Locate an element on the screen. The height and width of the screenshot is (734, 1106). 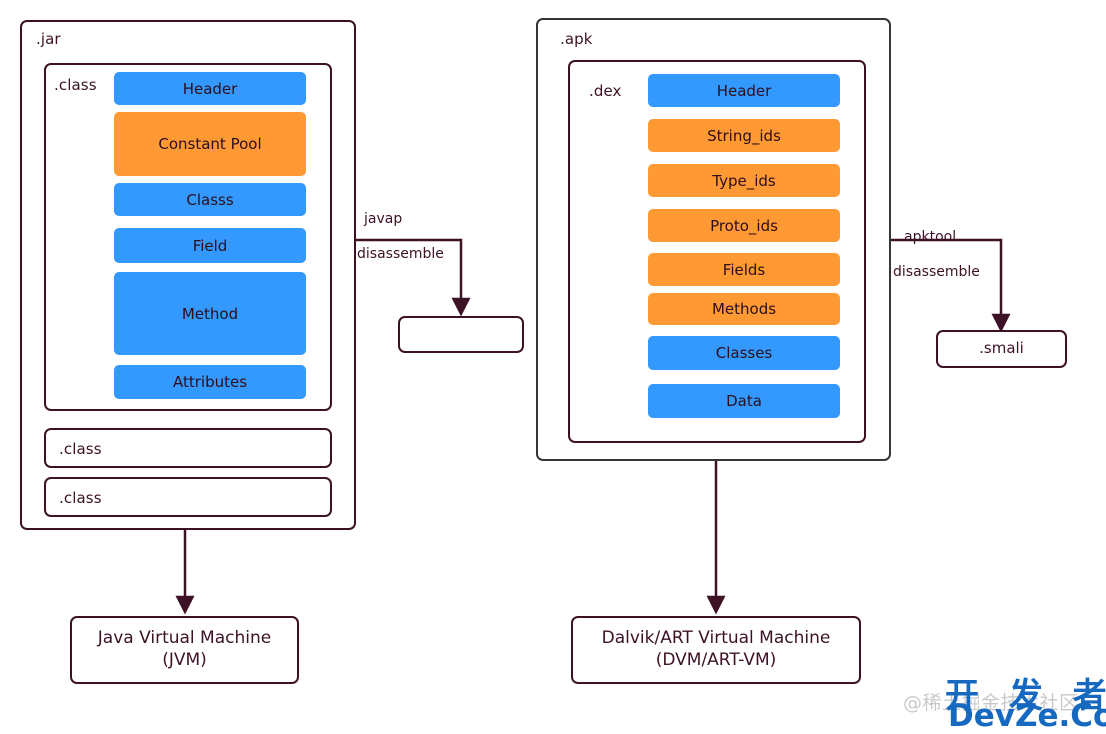
class-label: .class is located at coordinates (75, 85).